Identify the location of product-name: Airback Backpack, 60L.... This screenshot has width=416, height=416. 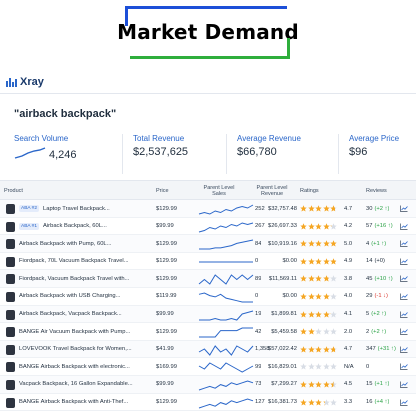
(75, 226).